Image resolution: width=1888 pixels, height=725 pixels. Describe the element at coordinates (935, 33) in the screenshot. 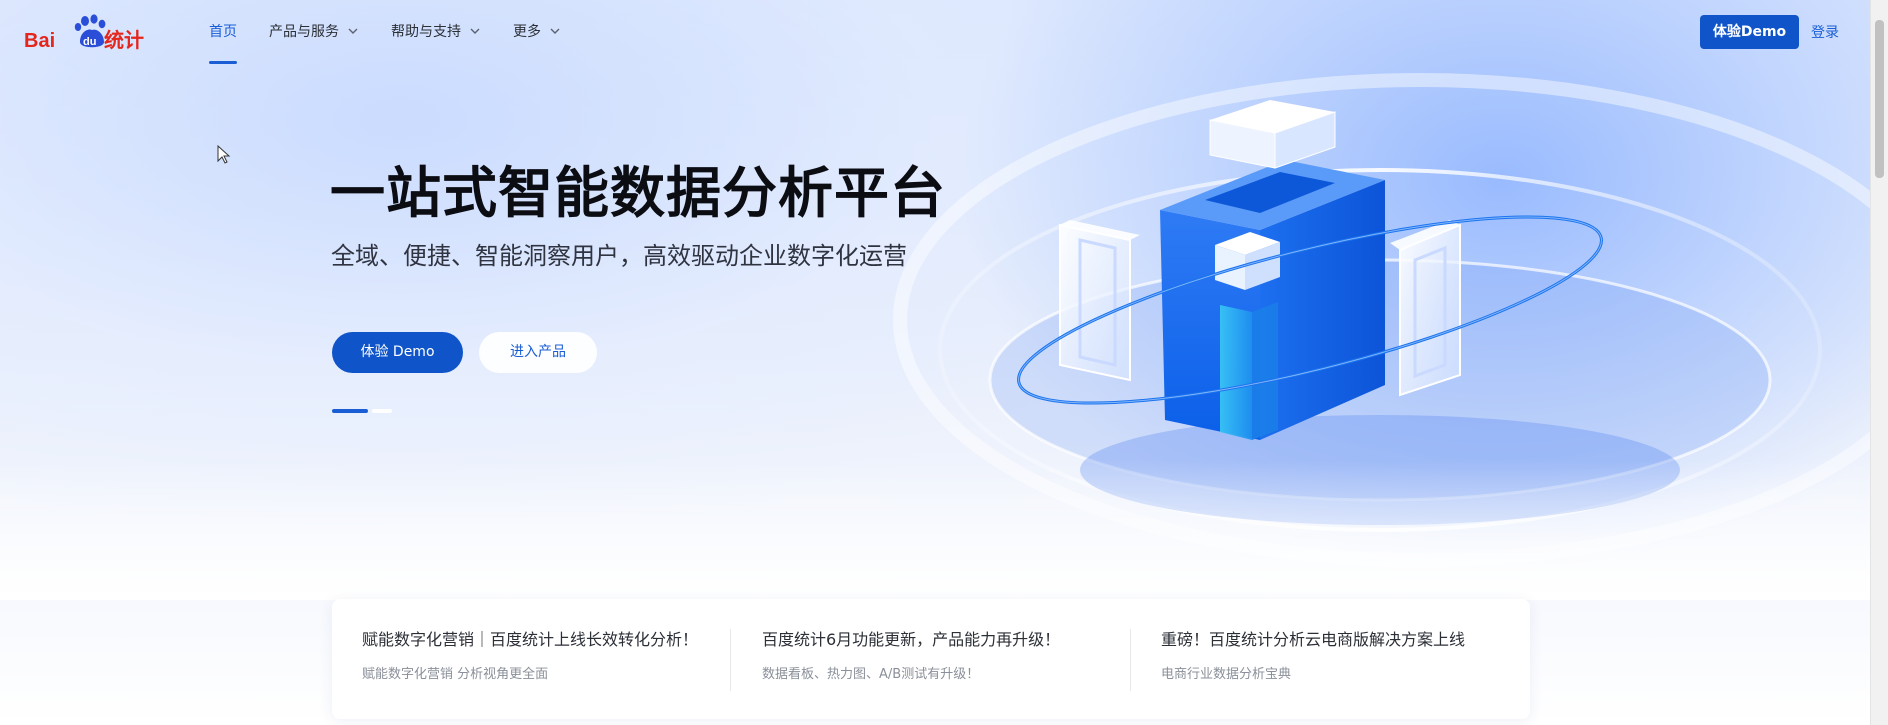

I see `top-navbar: Bai du 统计 首页 产品与服务 帮助与支持 更多 体验Demo 登录` at that location.